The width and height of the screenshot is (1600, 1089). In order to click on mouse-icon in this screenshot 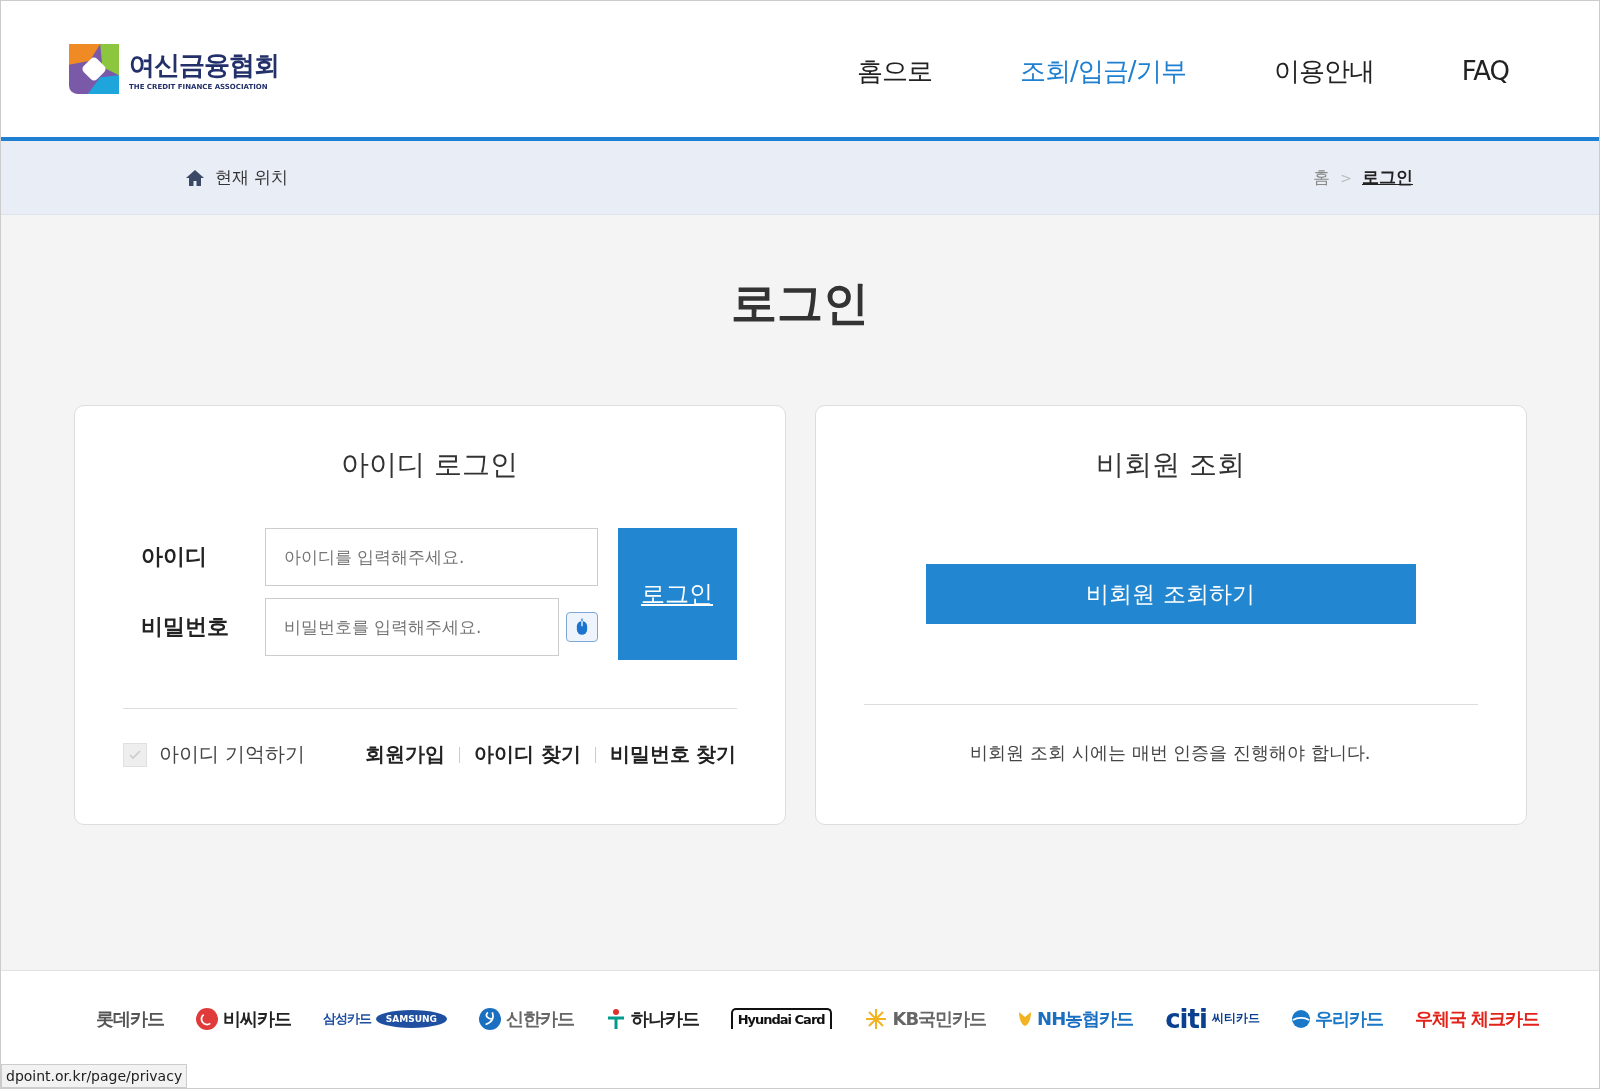, I will do `click(581, 627)`.